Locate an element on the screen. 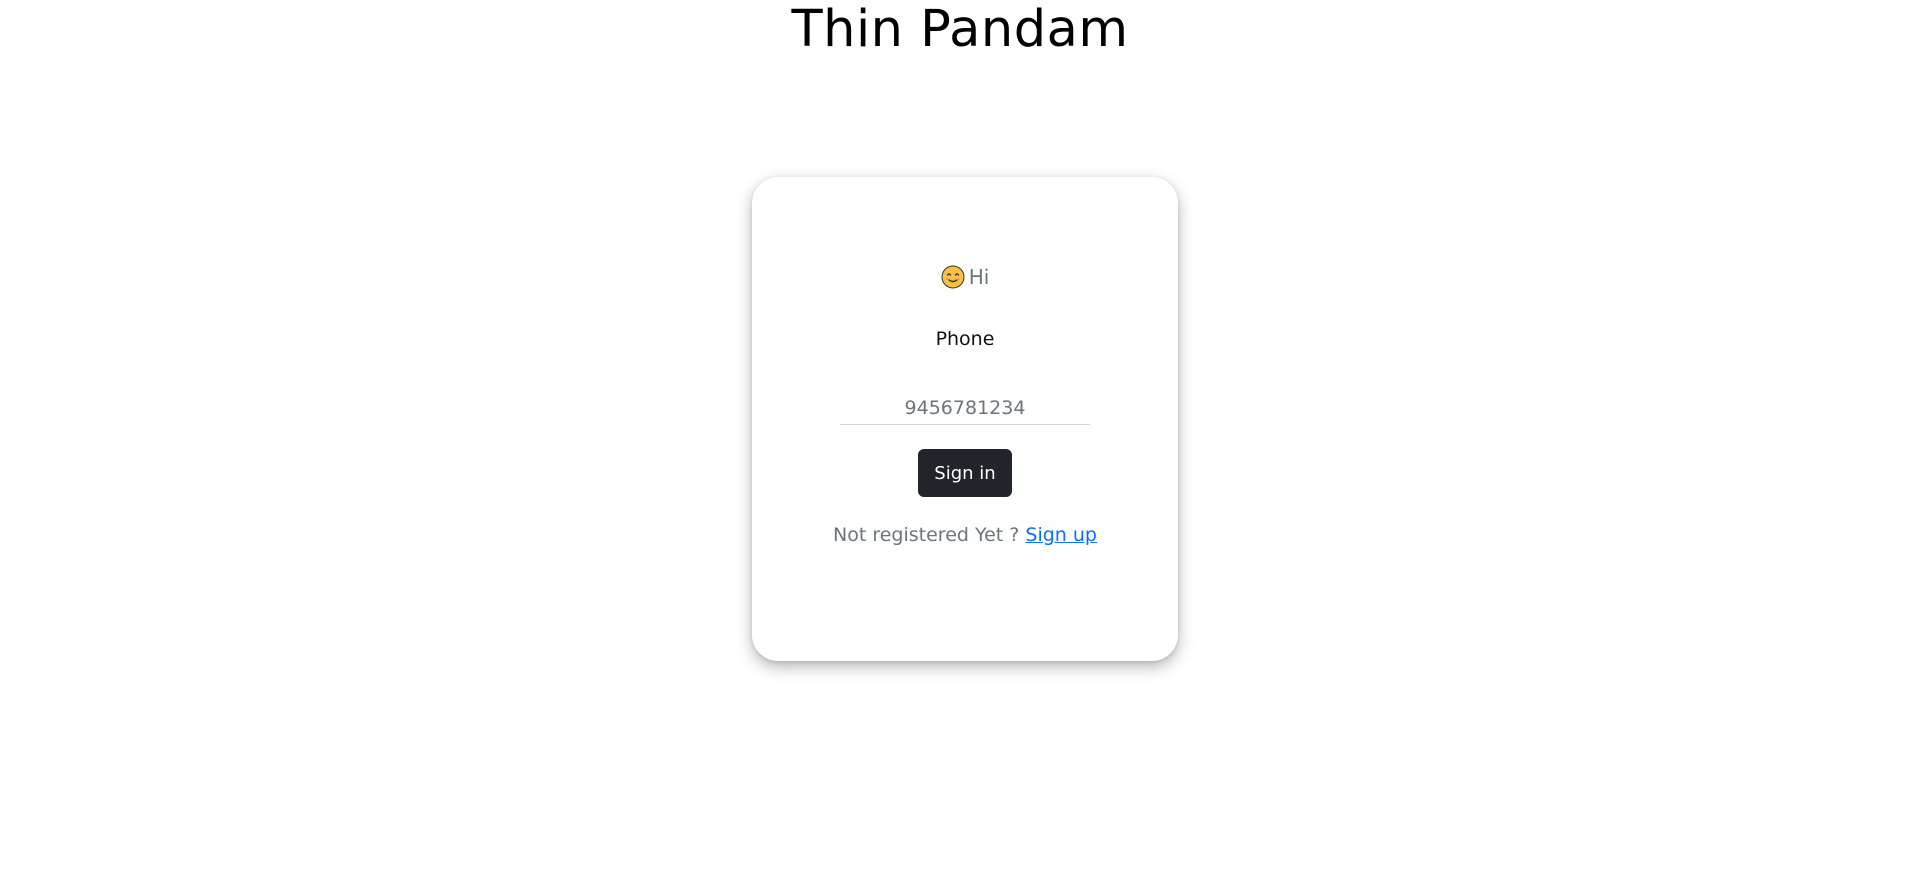 Image resolution: width=1920 pixels, height=879 pixels. phone-input is located at coordinates (965, 408).